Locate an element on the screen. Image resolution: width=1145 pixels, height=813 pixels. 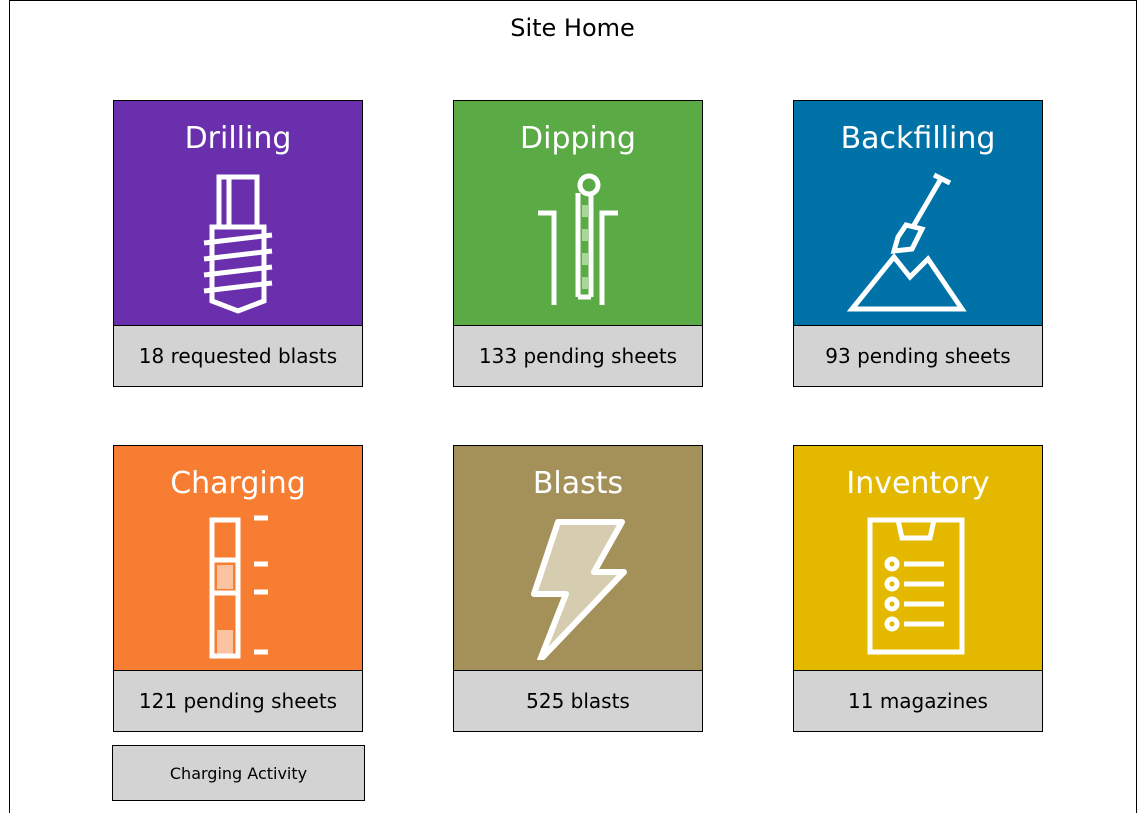
frame-left-border is located at coordinates (9, 406).